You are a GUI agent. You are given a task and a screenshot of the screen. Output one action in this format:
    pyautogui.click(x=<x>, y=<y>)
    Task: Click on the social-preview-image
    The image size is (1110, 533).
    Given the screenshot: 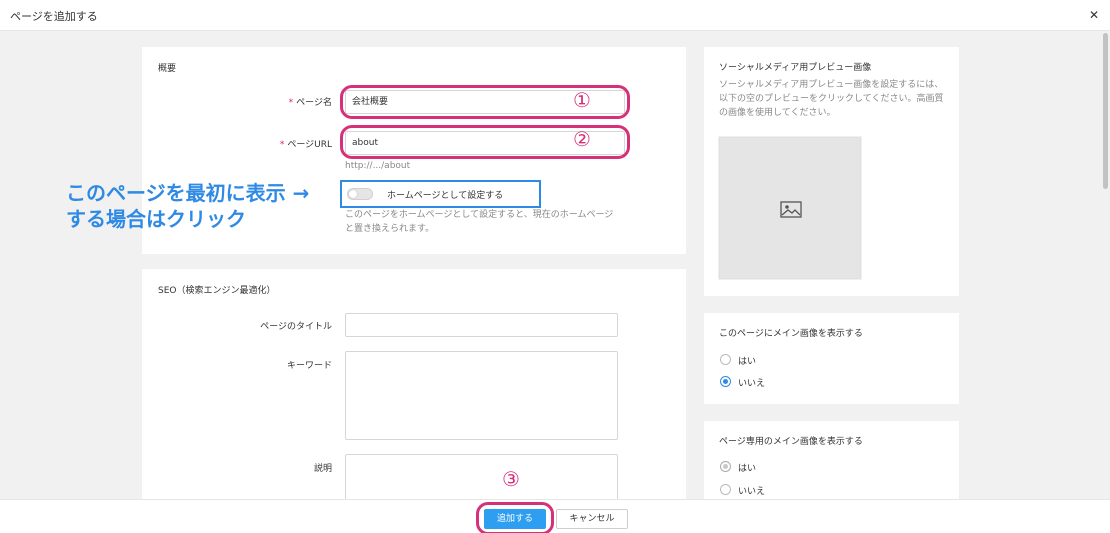 What is the action you would take?
    pyautogui.click(x=790, y=208)
    